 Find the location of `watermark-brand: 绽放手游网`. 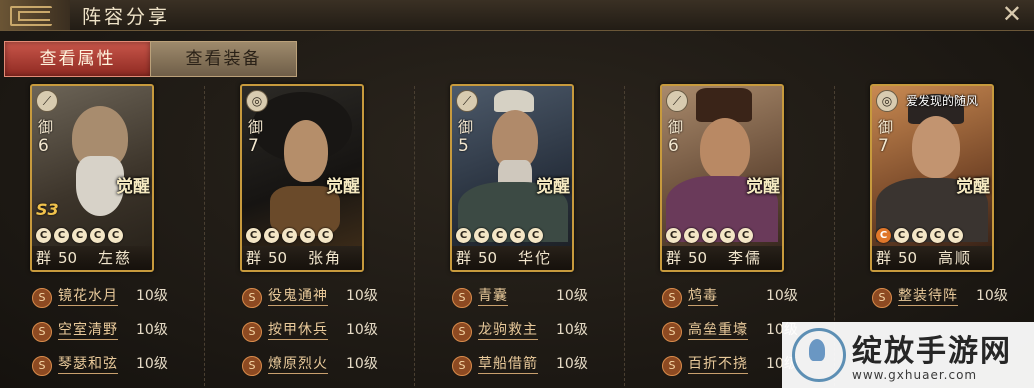

watermark-brand: 绽放手游网 is located at coordinates (932, 351).